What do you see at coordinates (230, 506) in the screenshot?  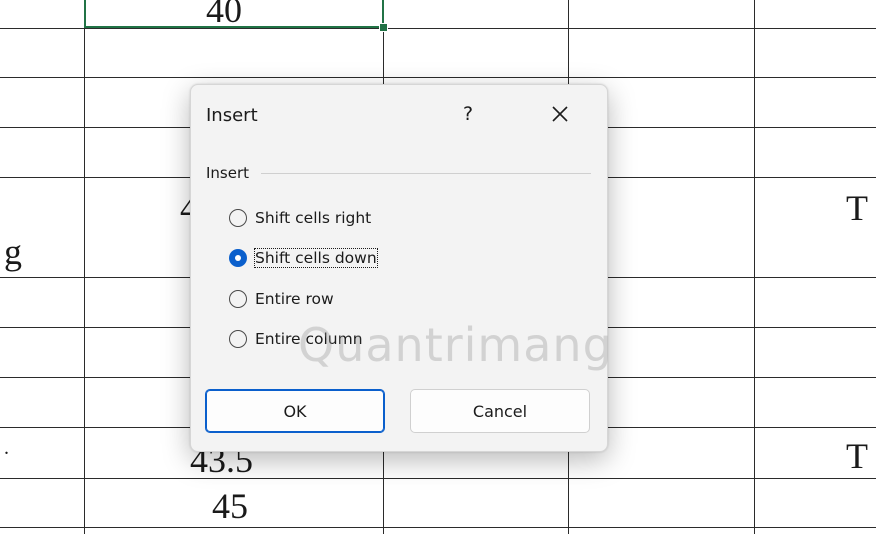 I see `cell-value: 45` at bounding box center [230, 506].